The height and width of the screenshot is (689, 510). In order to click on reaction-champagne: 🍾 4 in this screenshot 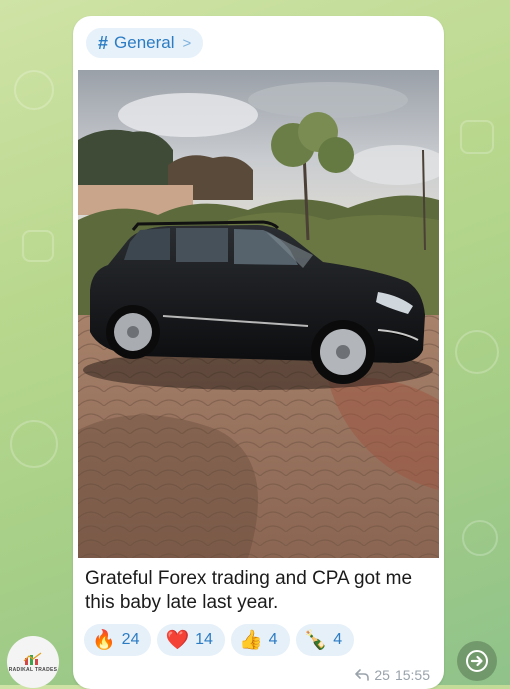, I will do `click(325, 640)`.